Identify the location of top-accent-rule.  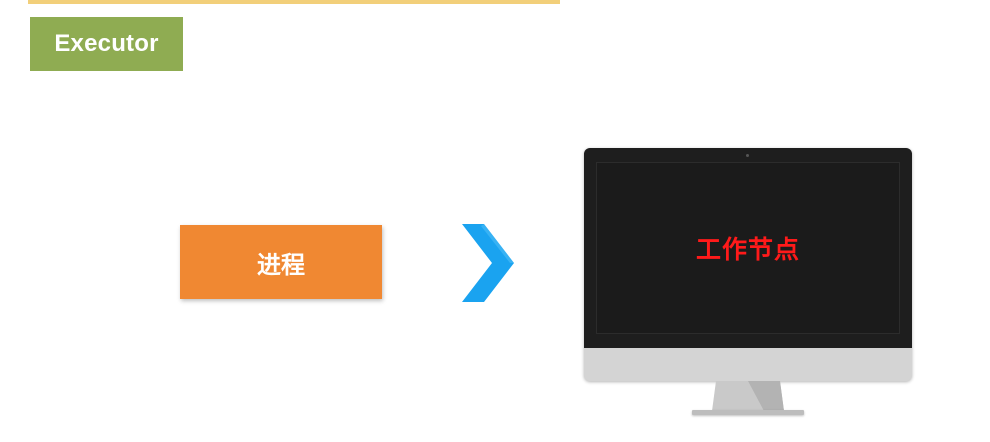
(294, 2).